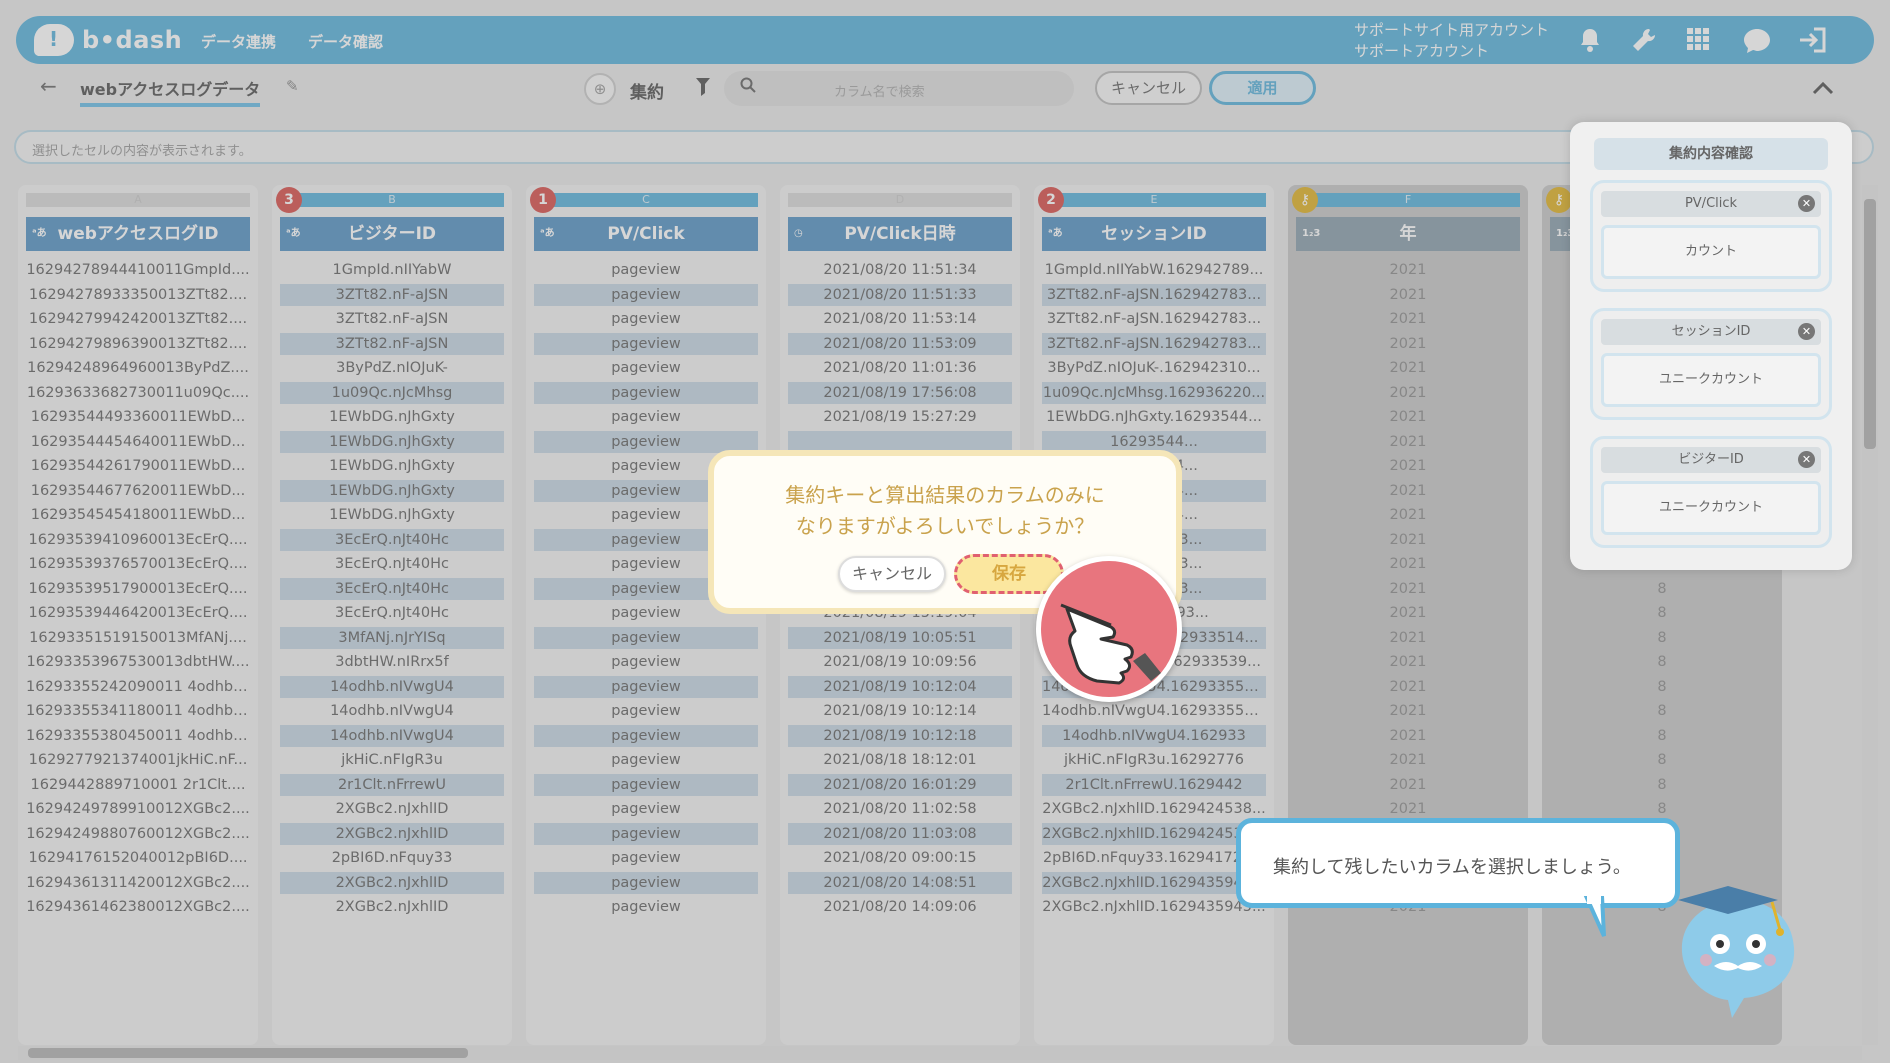  What do you see at coordinates (1736, 952) in the screenshot?
I see `mascot-icon` at bounding box center [1736, 952].